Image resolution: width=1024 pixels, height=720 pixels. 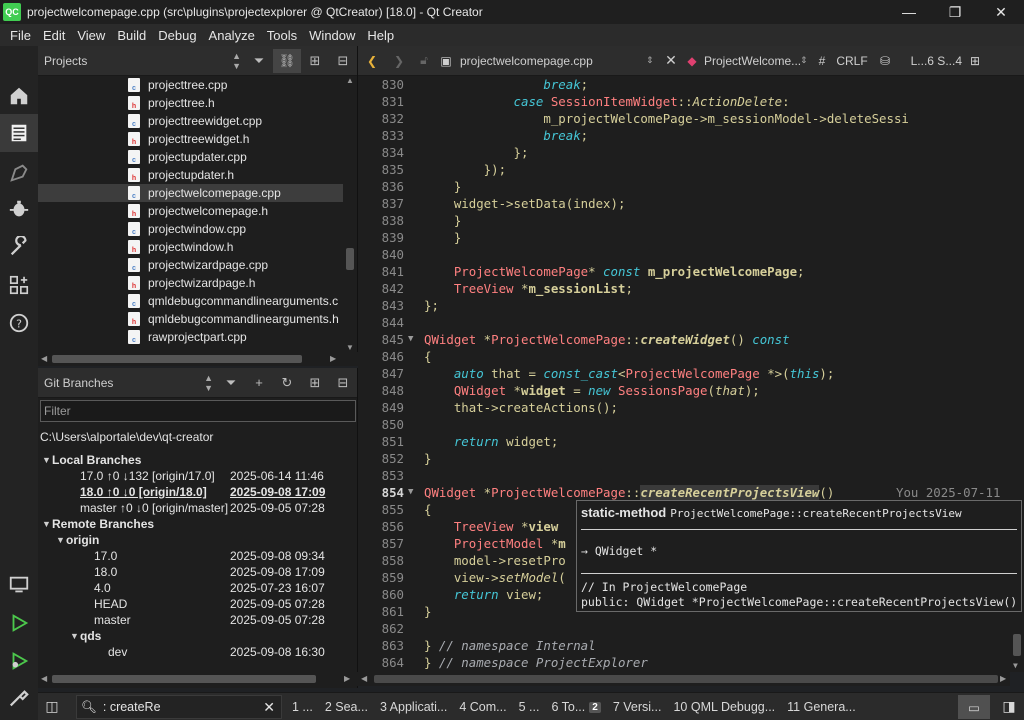 I want to click on branch-item: 17.0 2025-09-08 09:34, so click(x=198, y=556).